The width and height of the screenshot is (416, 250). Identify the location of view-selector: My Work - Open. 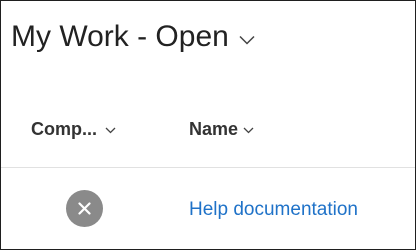
(133, 37).